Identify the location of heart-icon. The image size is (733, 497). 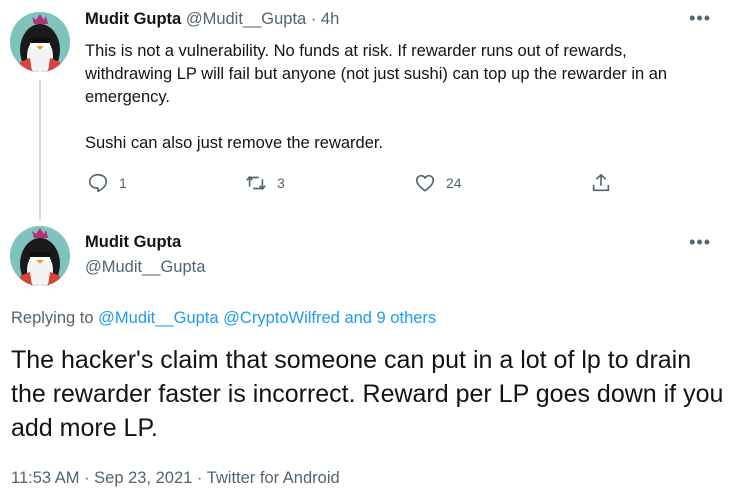
(425, 183).